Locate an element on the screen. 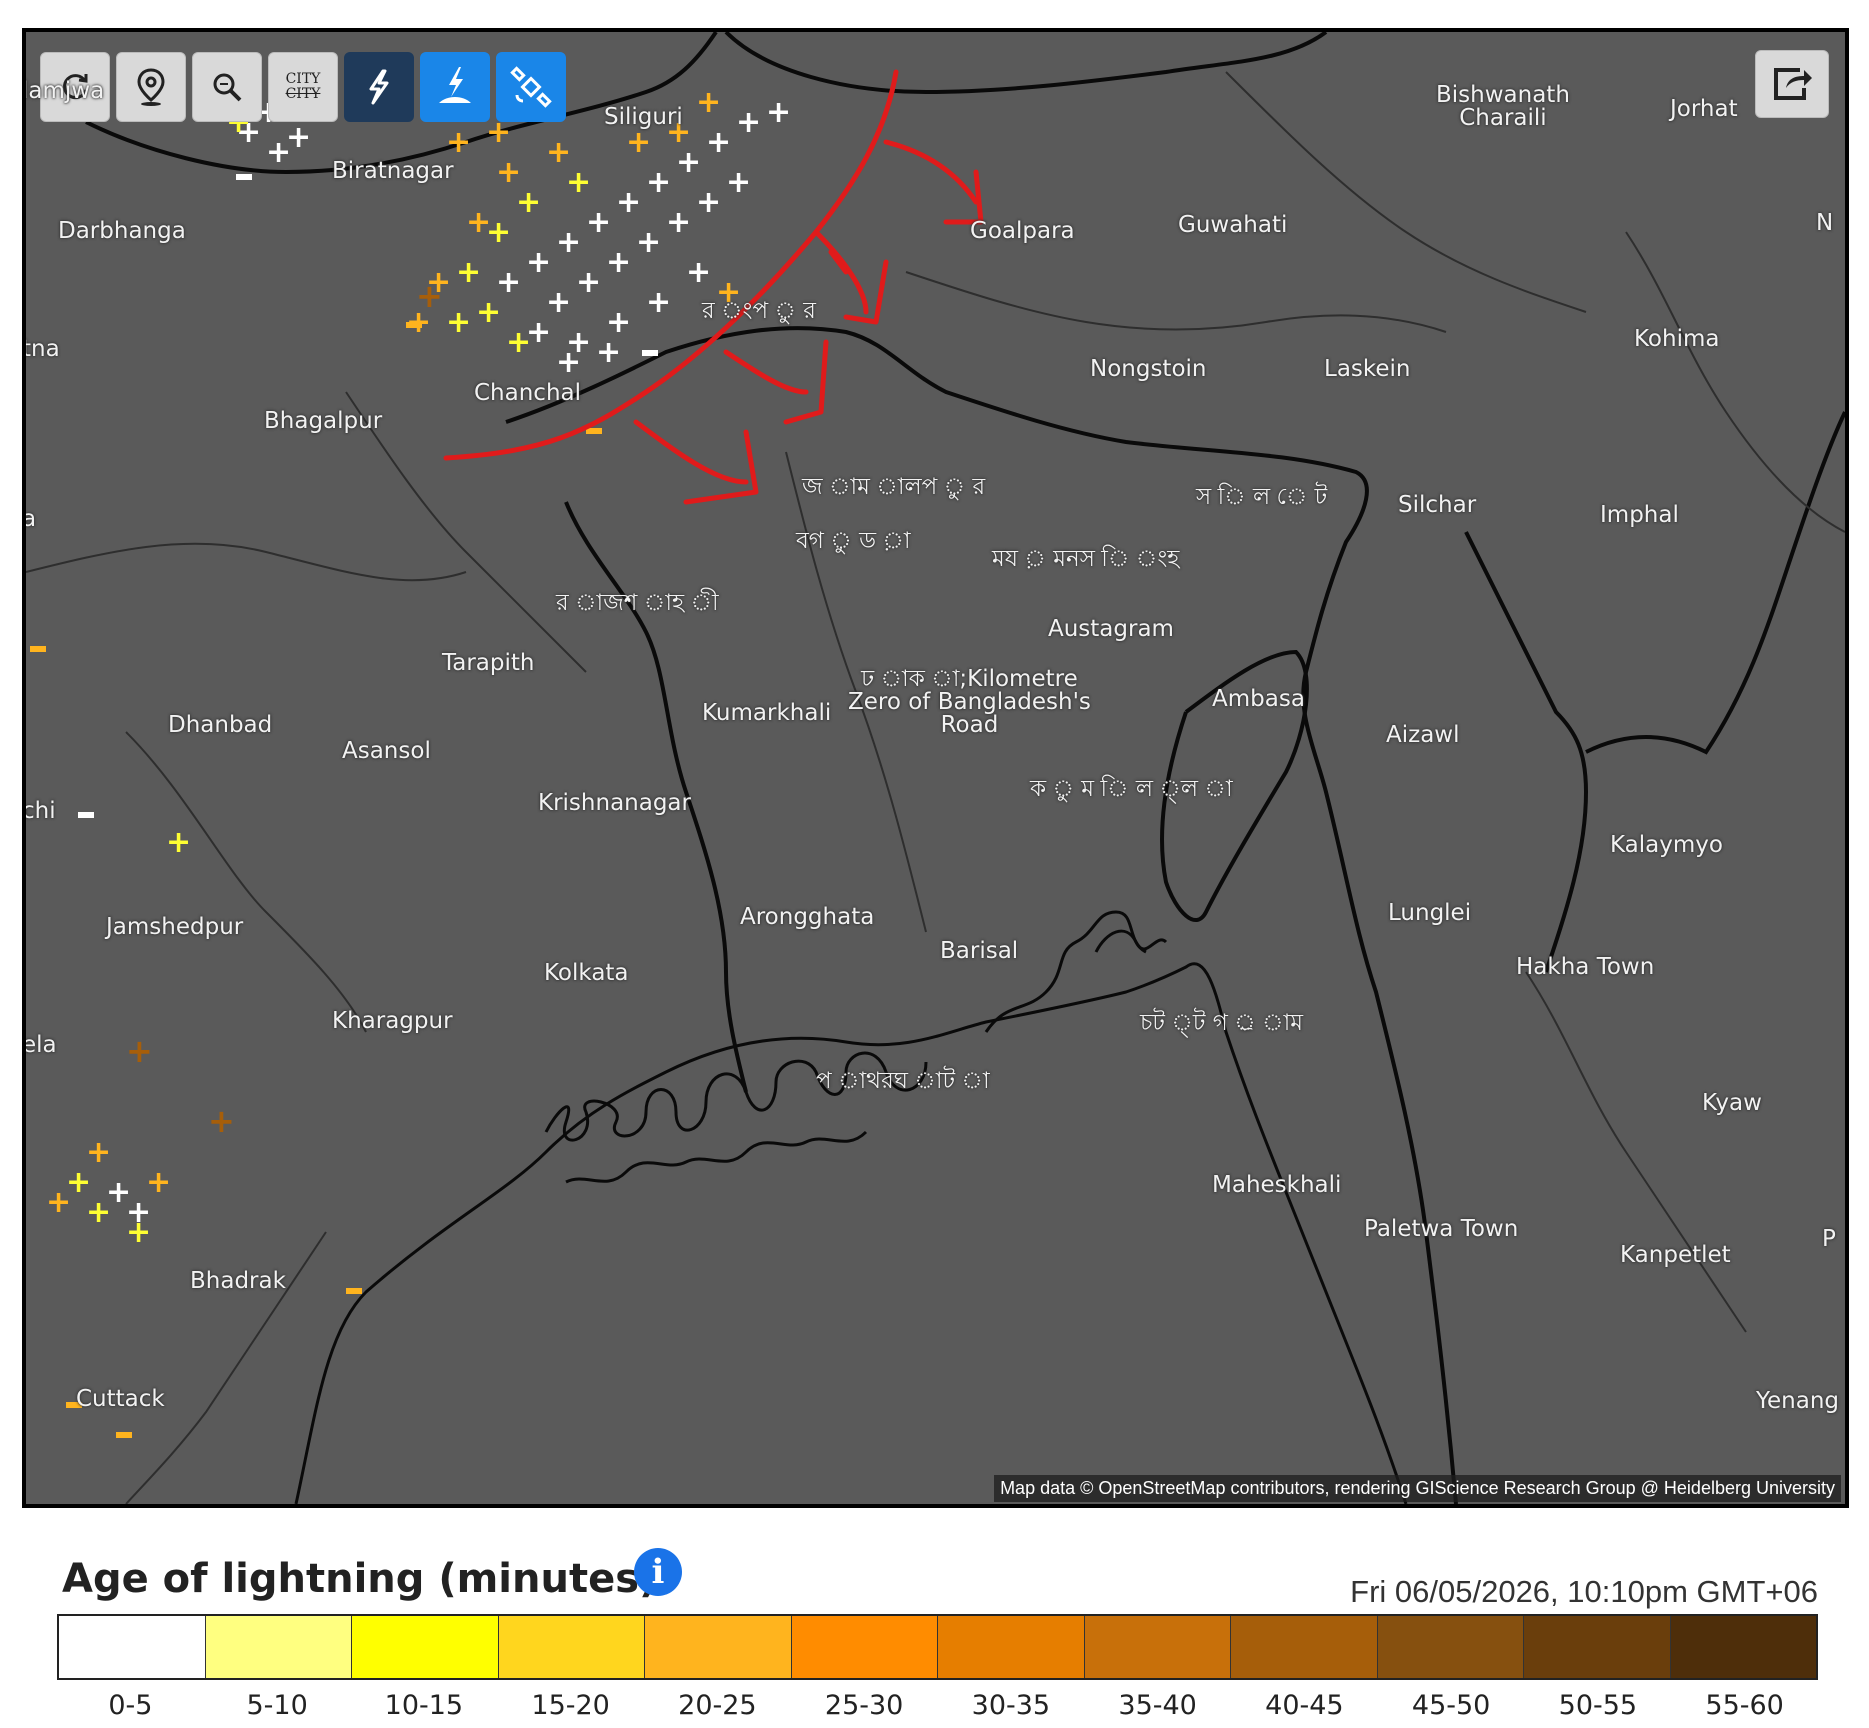  city-cuttack: Cuttack is located at coordinates (120, 1399).